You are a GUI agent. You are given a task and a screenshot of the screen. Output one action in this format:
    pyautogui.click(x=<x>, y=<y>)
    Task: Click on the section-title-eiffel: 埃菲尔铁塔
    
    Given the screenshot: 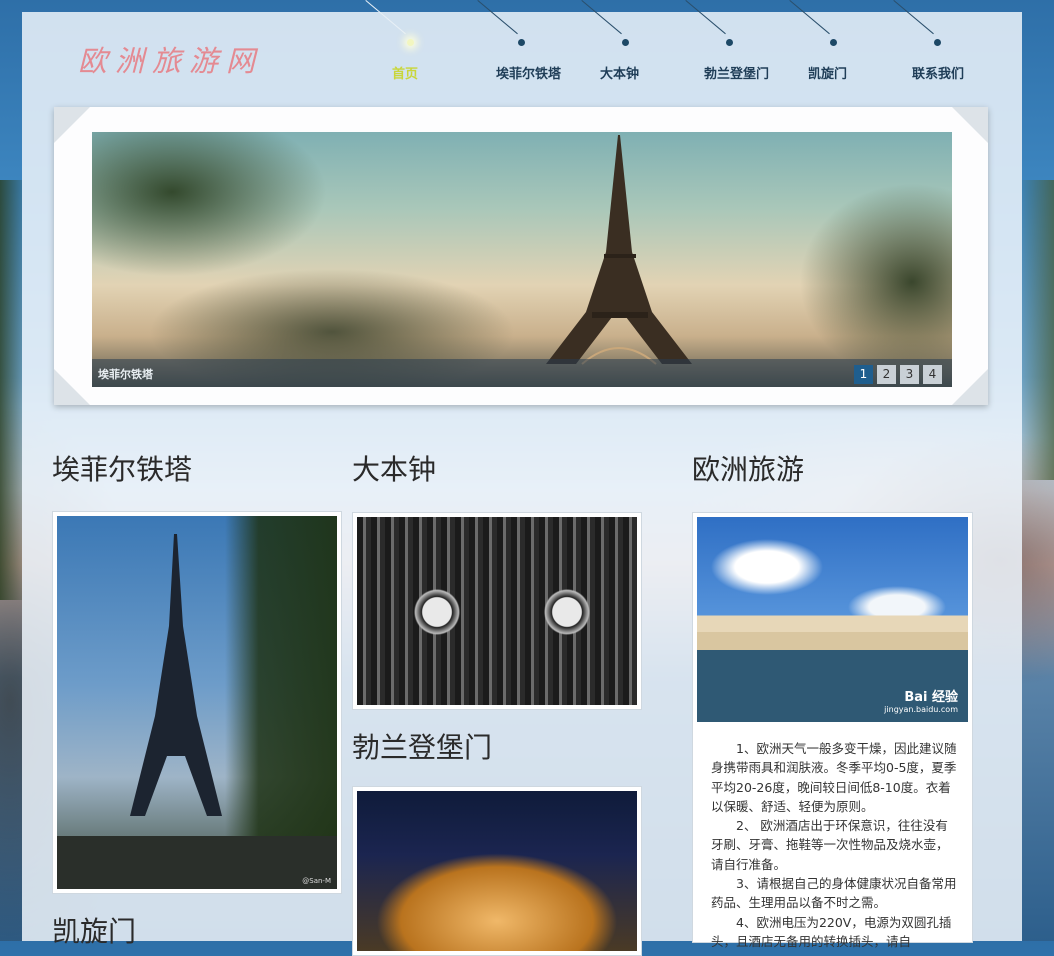 What is the action you would take?
    pyautogui.click(x=122, y=468)
    